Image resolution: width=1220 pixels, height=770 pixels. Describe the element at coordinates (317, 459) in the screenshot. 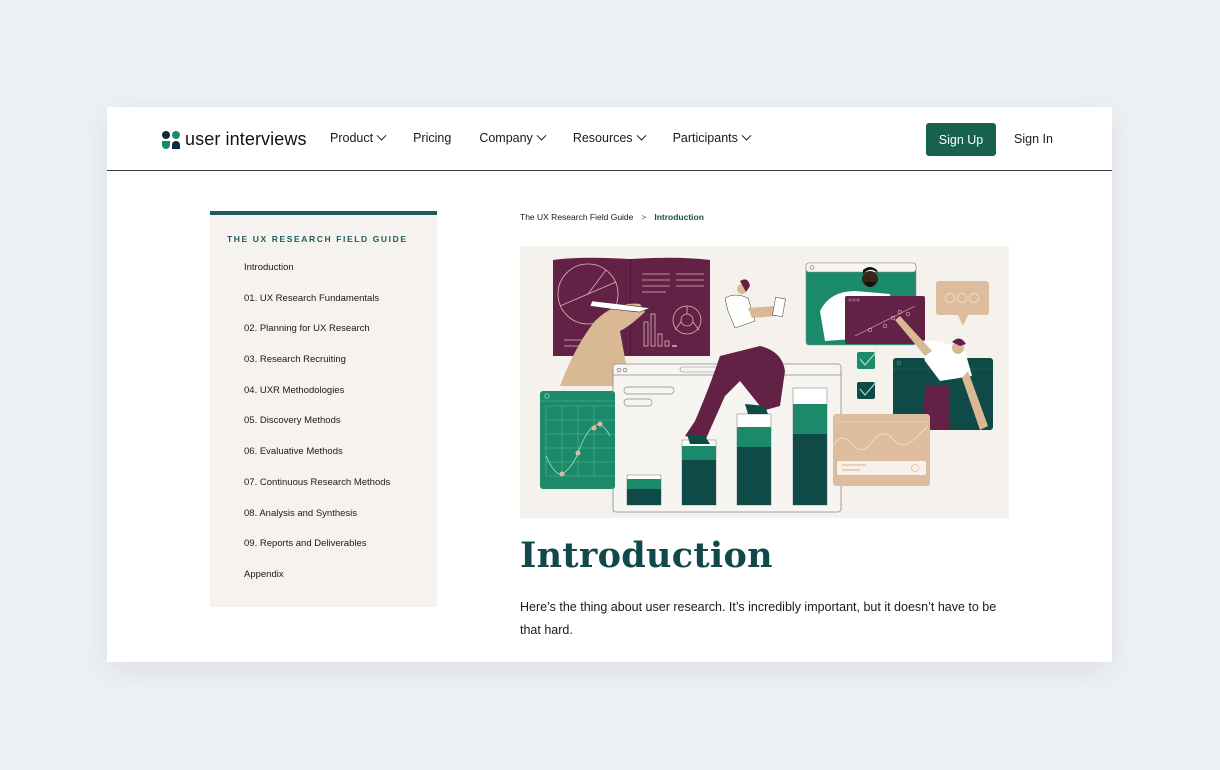

I see `sidebar-item-evaluative: 06. Evaluative Methods` at that location.